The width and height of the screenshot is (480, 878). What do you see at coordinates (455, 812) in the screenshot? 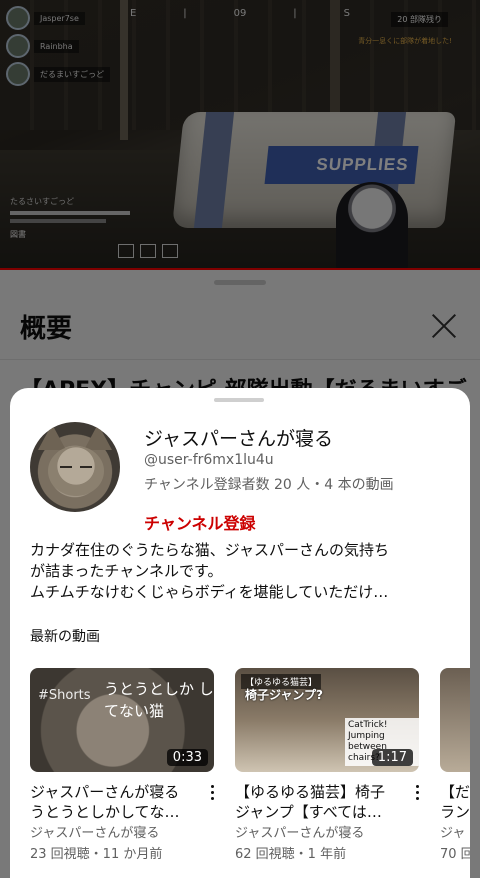
I see `title-line: ラン` at bounding box center [455, 812].